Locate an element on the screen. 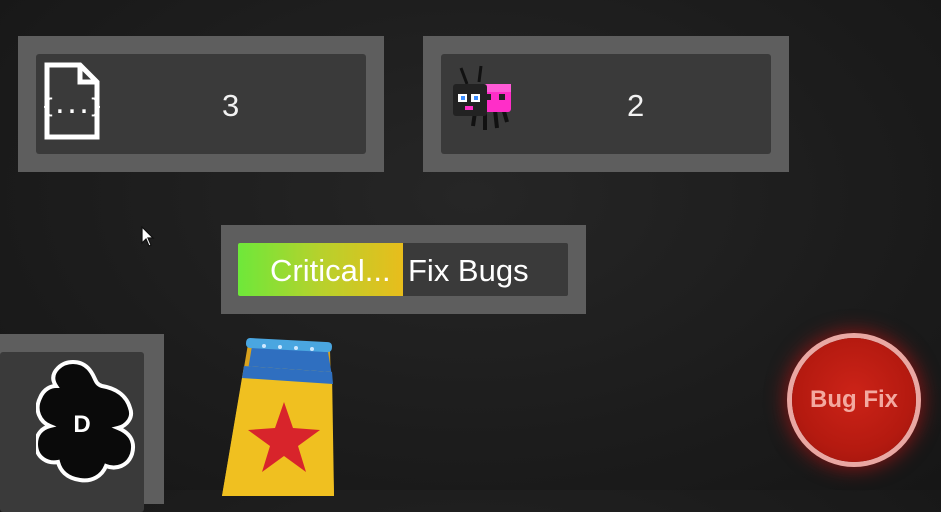  mouse-cursor-icon is located at coordinates (148, 236).